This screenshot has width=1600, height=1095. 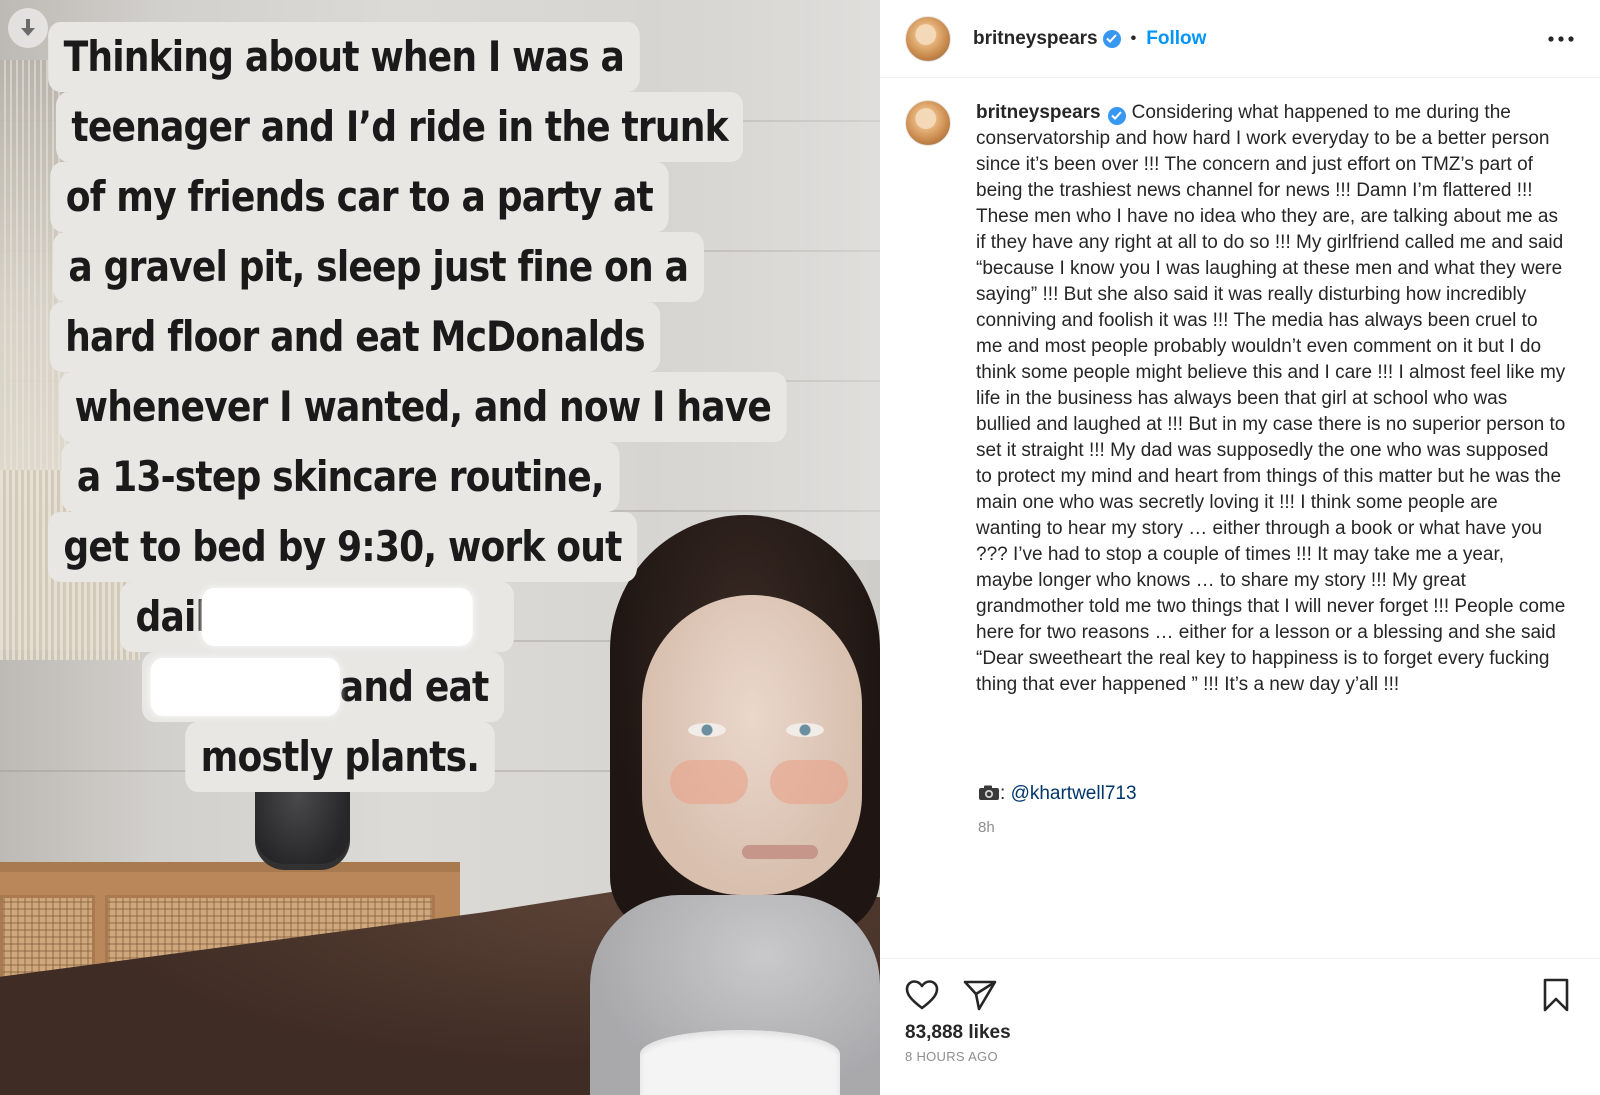 I want to click on like-button, so click(x=922, y=995).